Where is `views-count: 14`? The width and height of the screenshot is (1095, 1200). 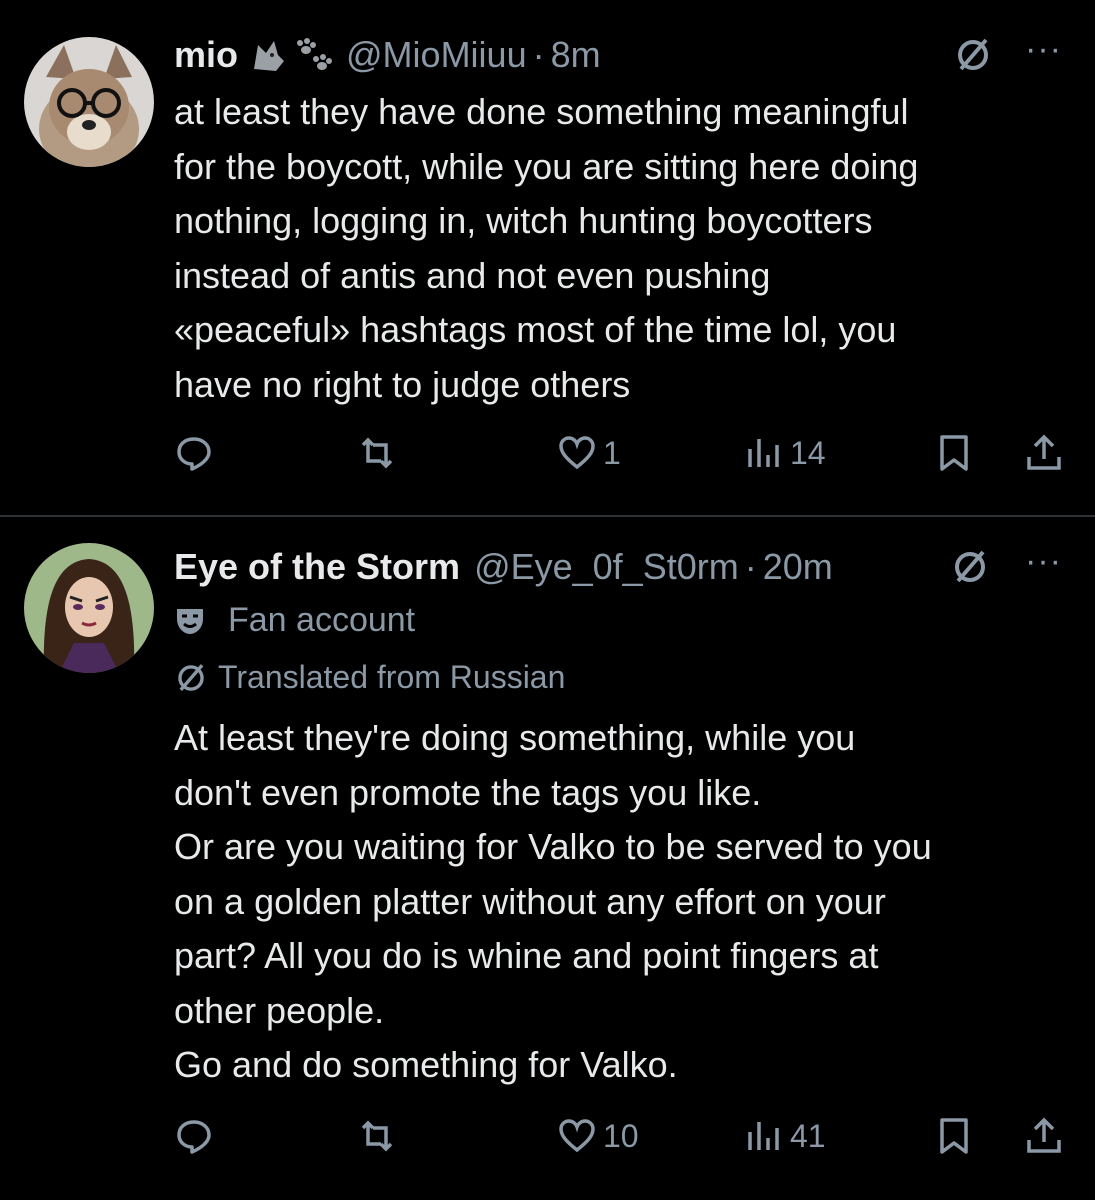
views-count: 14 is located at coordinates (808, 452).